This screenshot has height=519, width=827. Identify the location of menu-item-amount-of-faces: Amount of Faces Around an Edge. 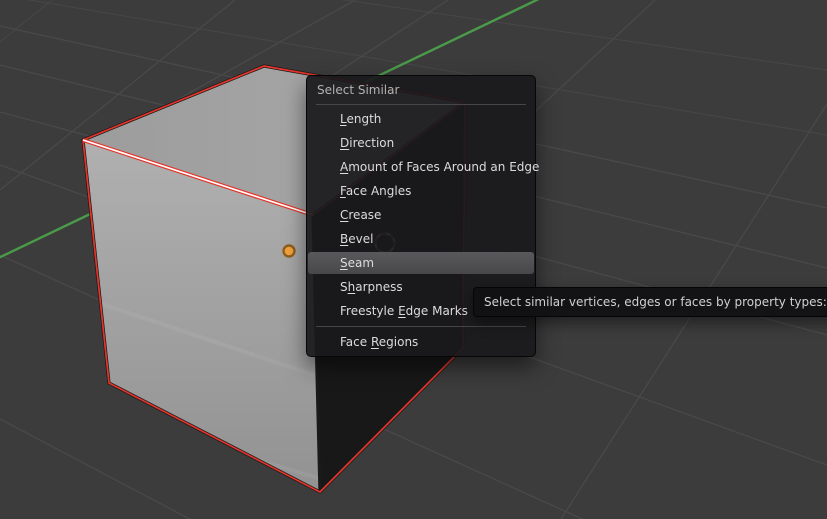
(423, 167).